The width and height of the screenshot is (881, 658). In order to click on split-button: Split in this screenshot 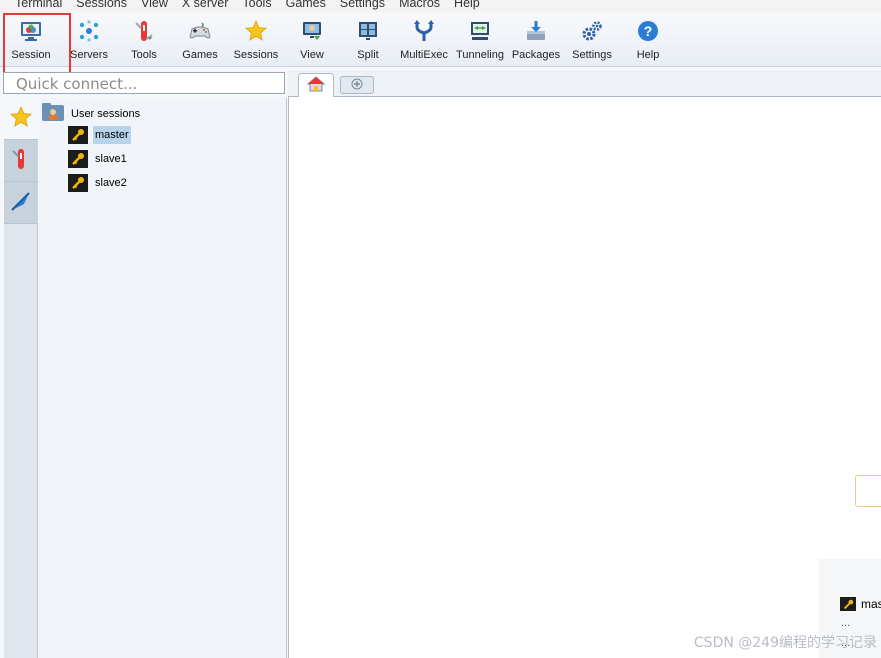, I will do `click(368, 40)`.